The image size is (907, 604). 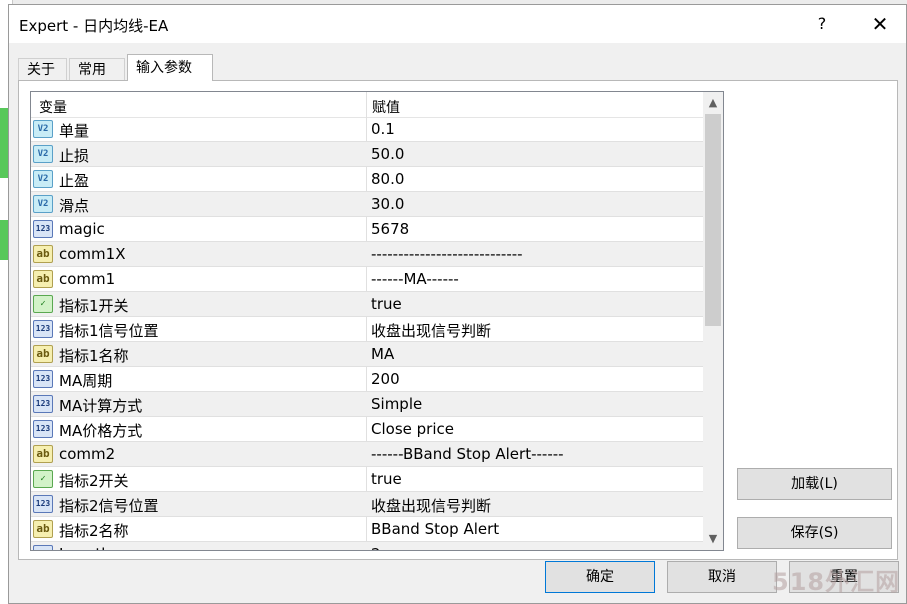 What do you see at coordinates (109, 331) in the screenshot?
I see `parameter-name: 指标1信号位置` at bounding box center [109, 331].